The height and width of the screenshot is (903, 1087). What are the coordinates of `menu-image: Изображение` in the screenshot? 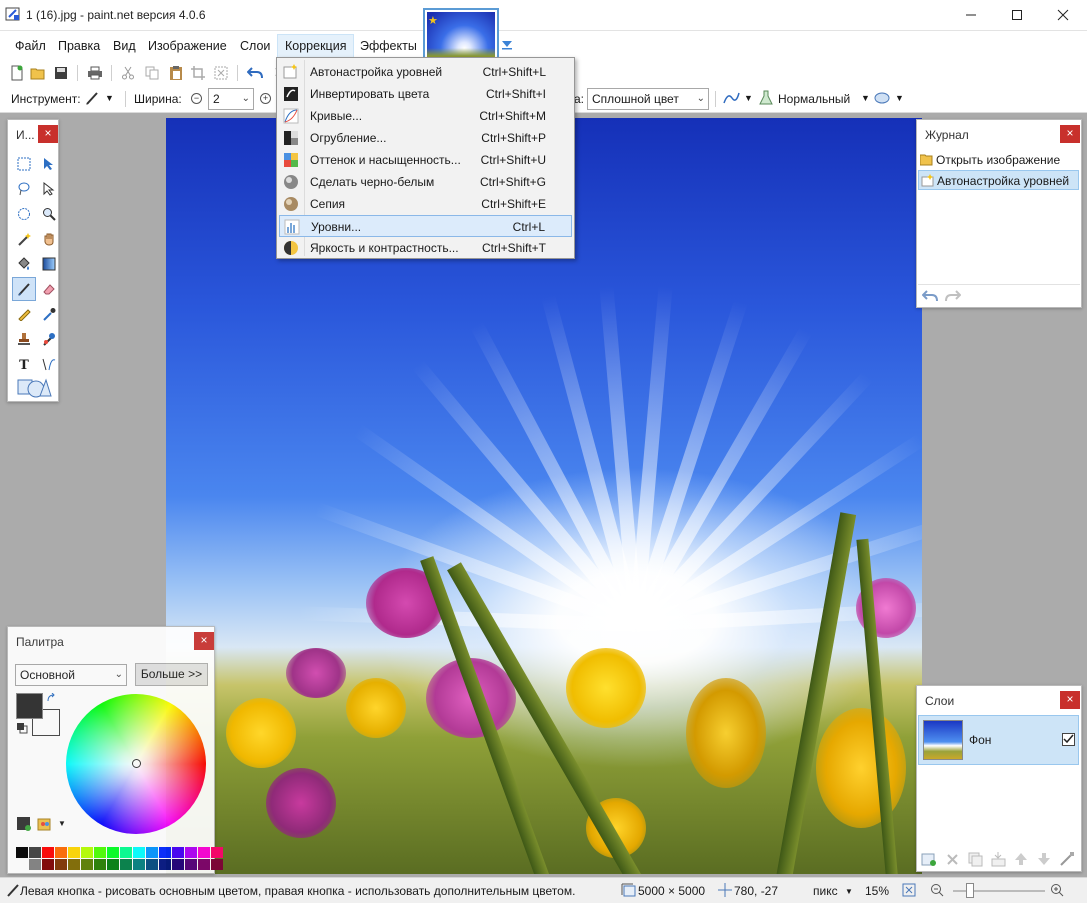 It's located at (187, 46).